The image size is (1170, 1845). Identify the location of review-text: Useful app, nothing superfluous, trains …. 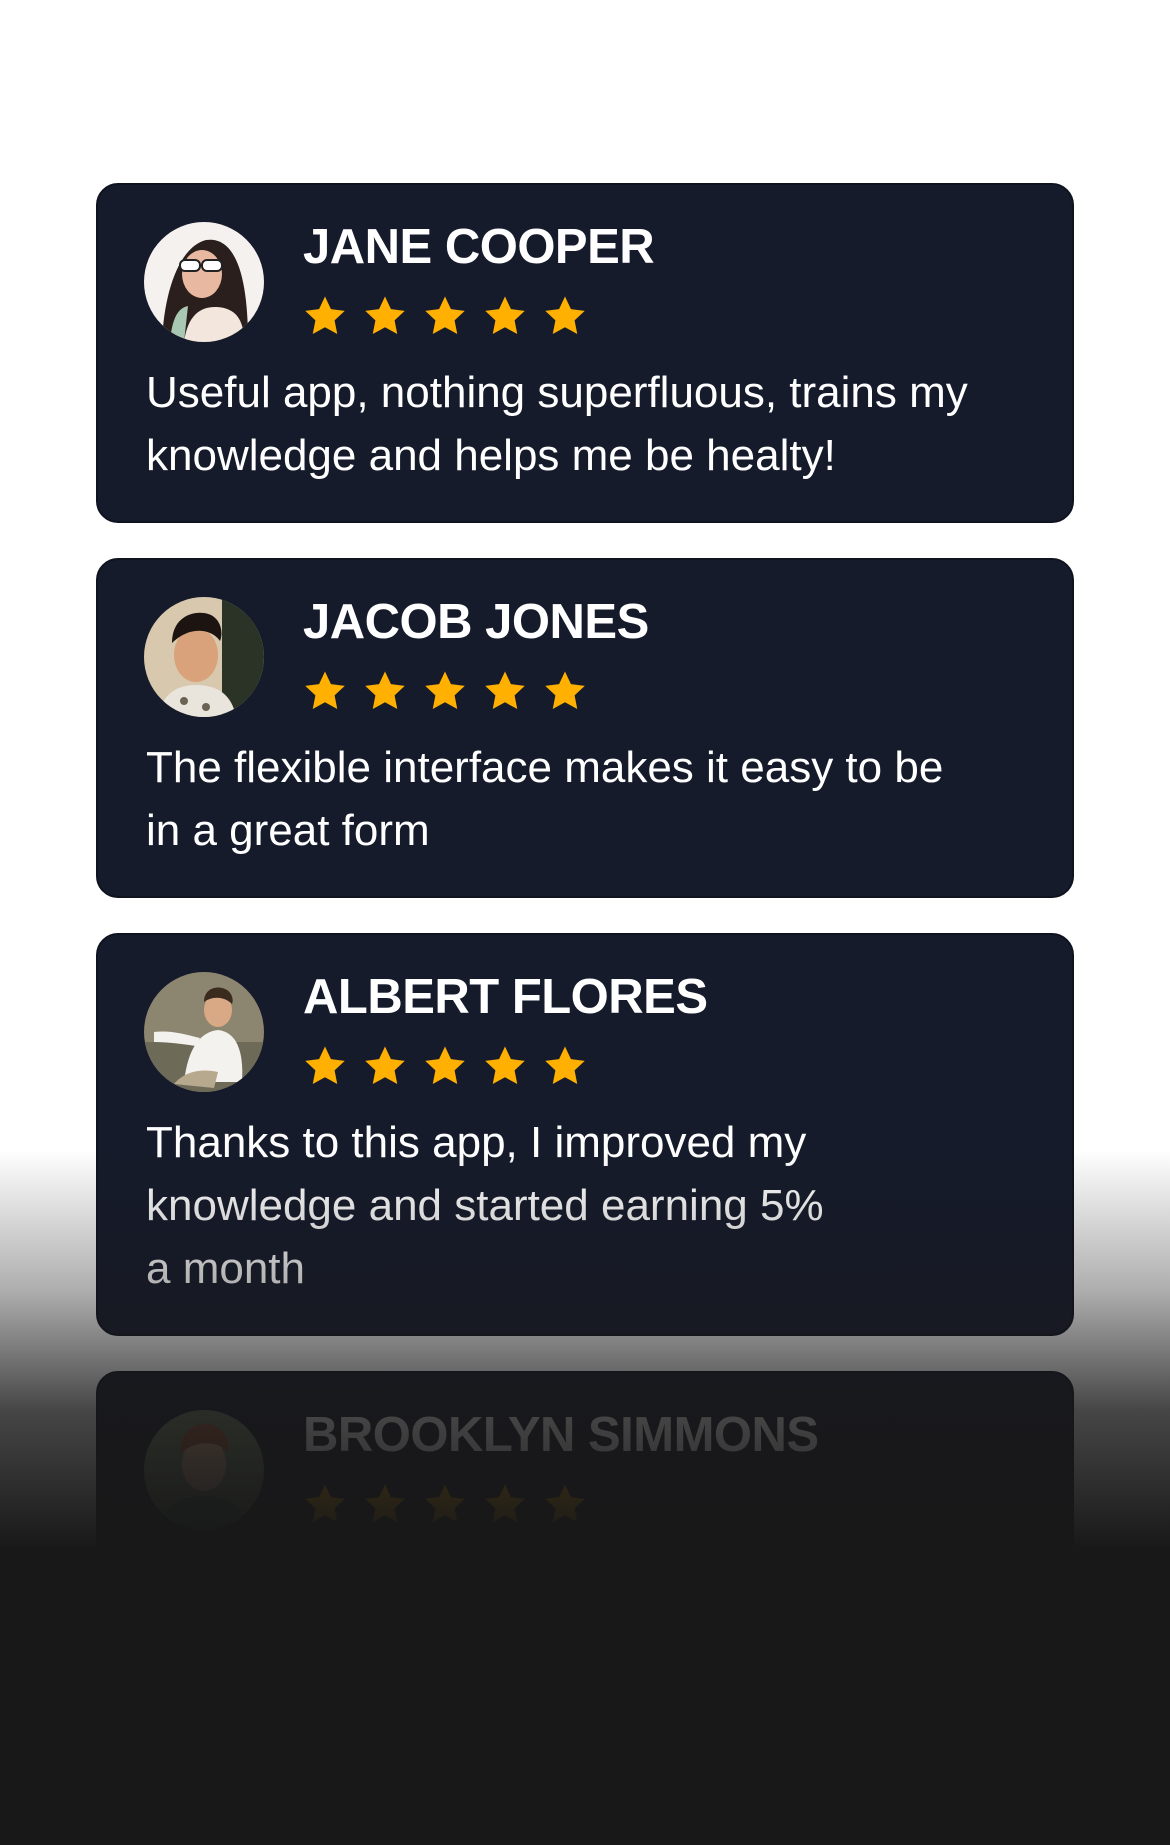
(596, 424).